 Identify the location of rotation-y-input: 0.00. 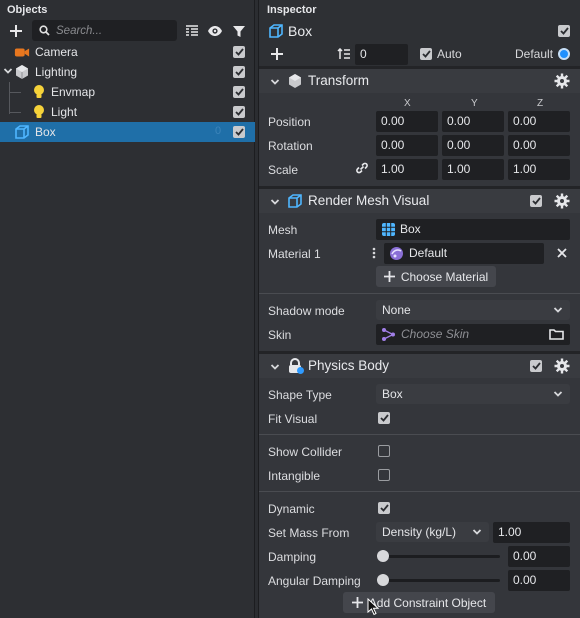
(473, 145).